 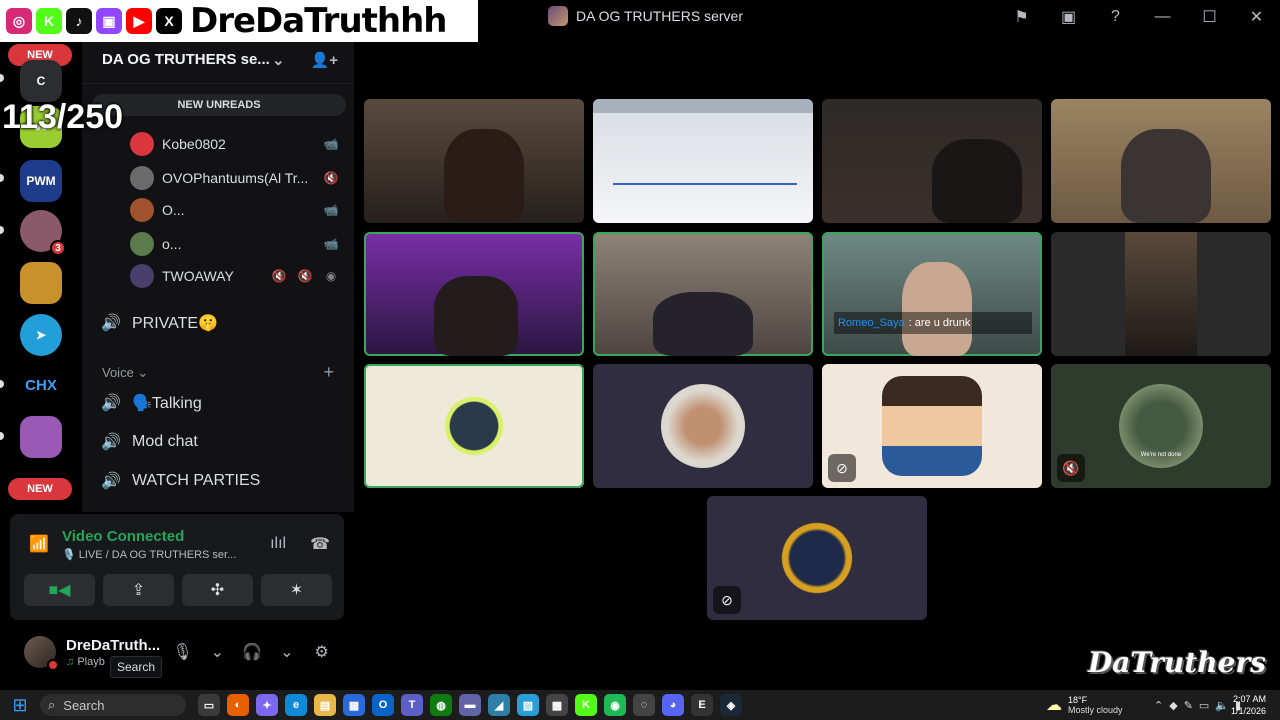 I want to click on chat-caption: Romeo_Saya : are u drunk, so click(x=933, y=323).